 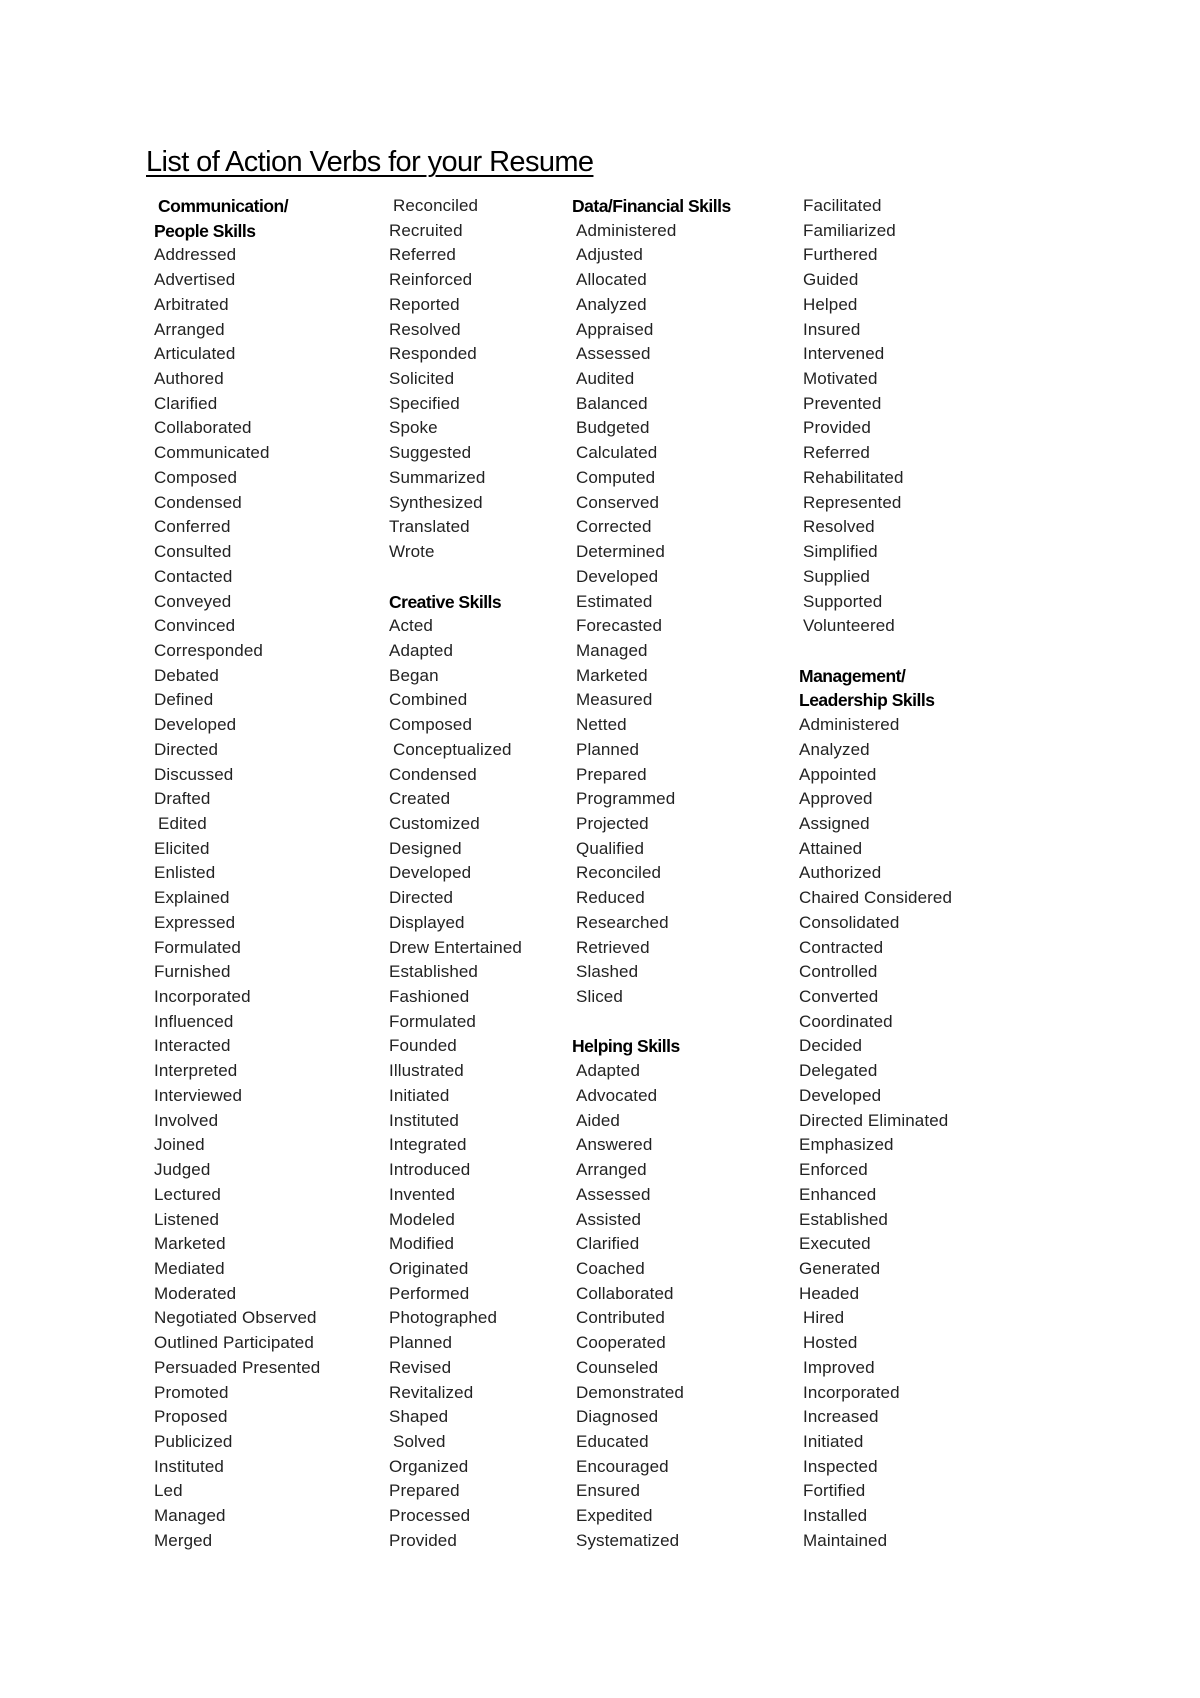 I want to click on action-verb-item: Chaired Considered, so click(x=875, y=898).